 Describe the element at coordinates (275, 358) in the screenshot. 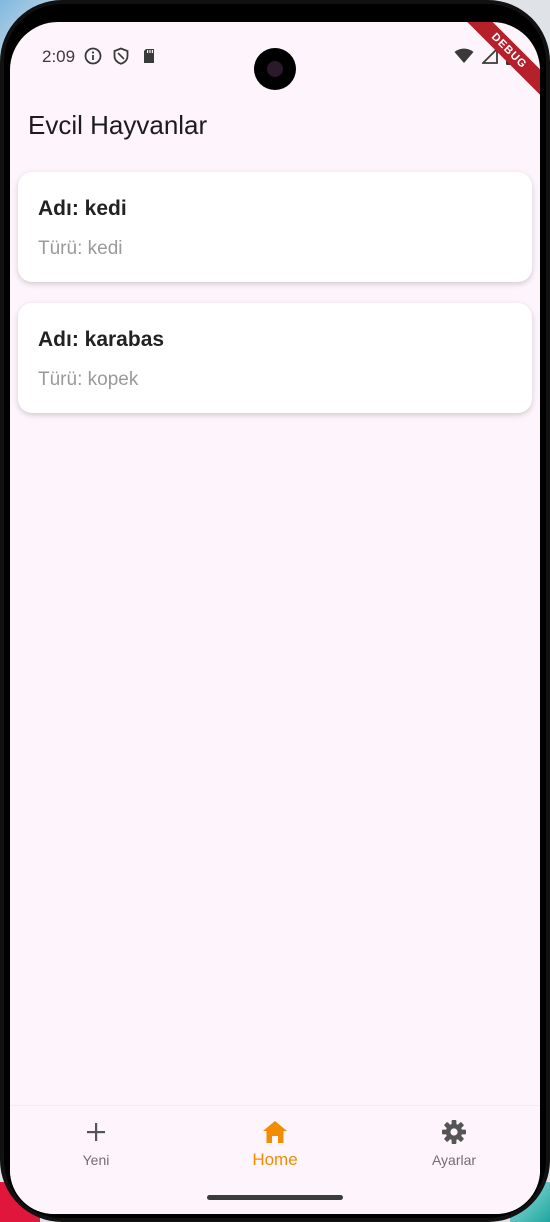

I see `list-item: Adı: karabas Türü: kopek` at that location.